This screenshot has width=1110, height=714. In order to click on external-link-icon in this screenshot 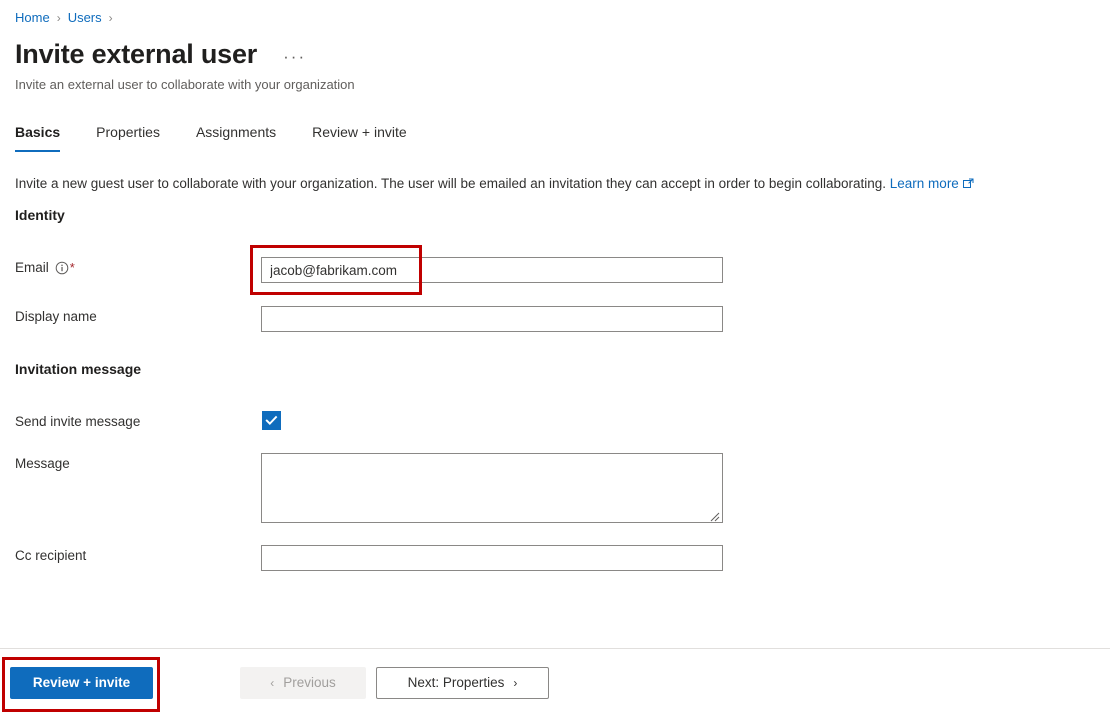, I will do `click(968, 184)`.